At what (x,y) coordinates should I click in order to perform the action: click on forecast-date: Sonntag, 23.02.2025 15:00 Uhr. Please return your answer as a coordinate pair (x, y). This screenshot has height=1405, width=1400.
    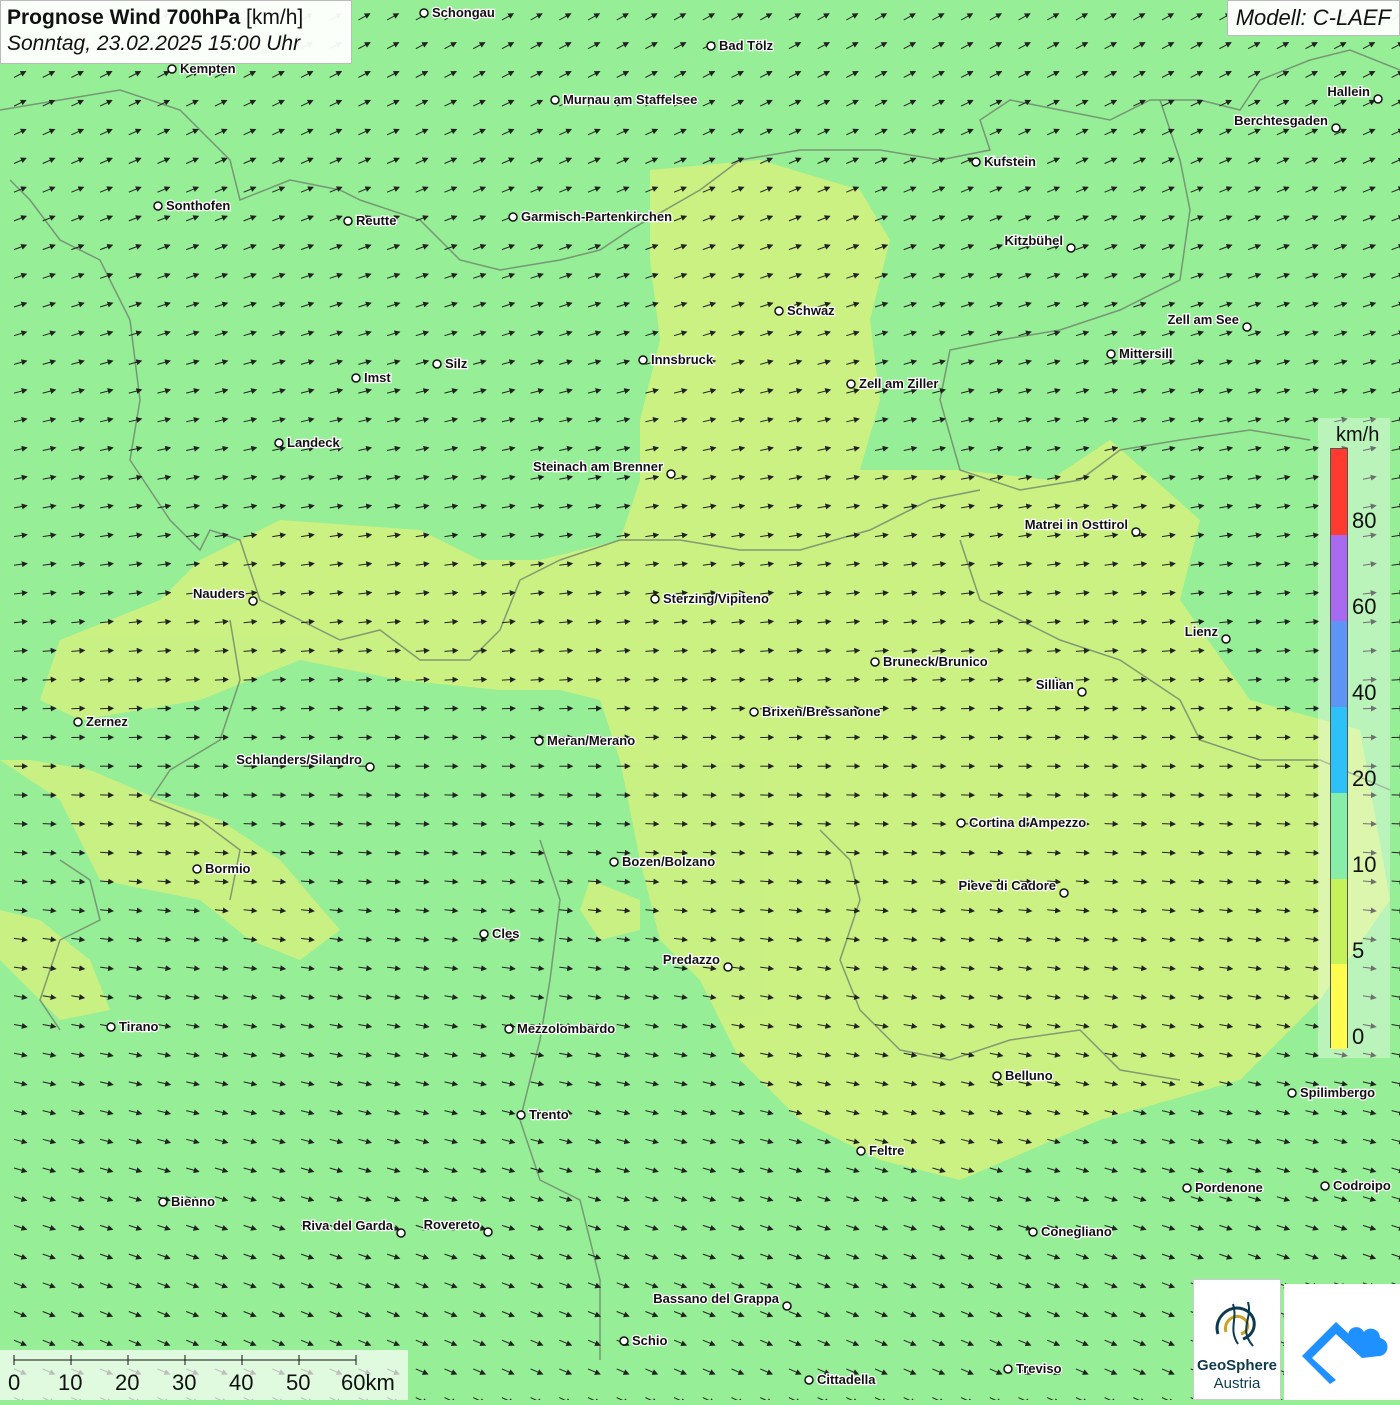
    Looking at the image, I should click on (176, 44).